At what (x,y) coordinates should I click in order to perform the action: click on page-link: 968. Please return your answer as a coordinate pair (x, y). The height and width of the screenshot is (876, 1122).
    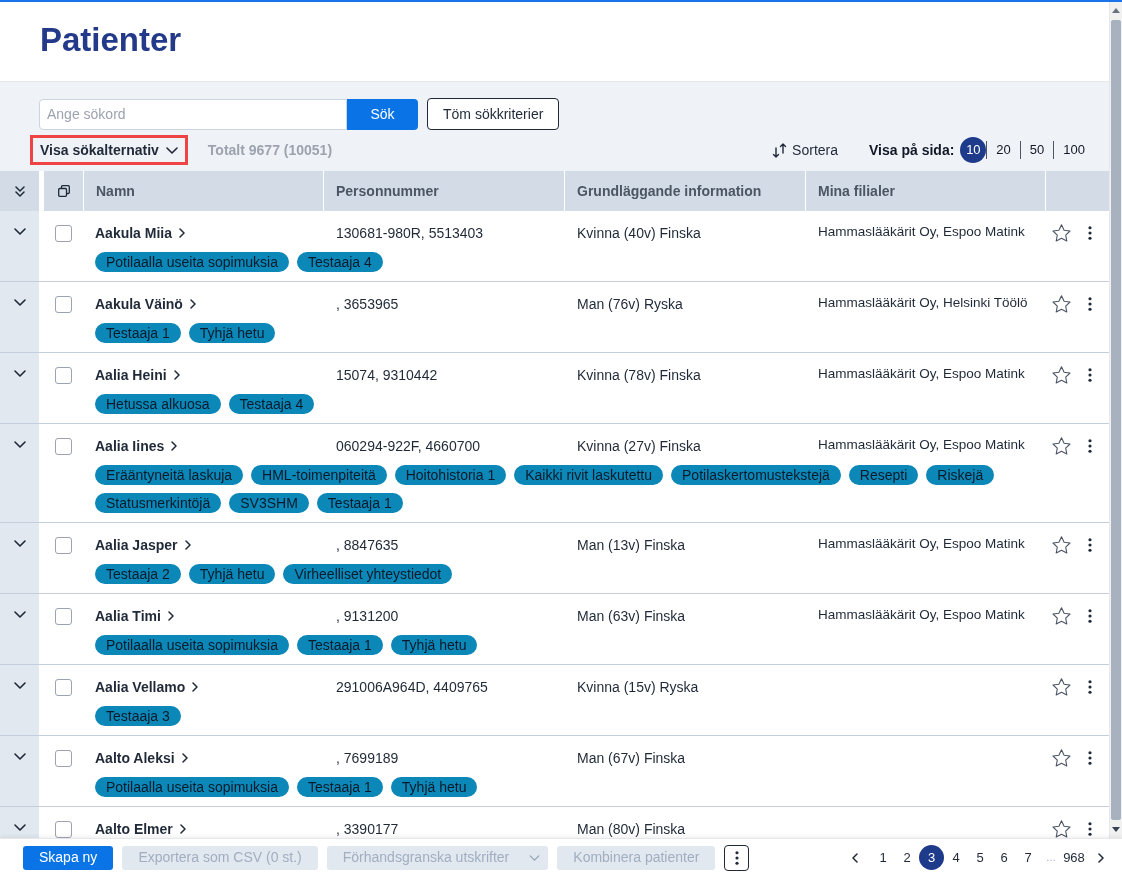
    Looking at the image, I should click on (1074, 857).